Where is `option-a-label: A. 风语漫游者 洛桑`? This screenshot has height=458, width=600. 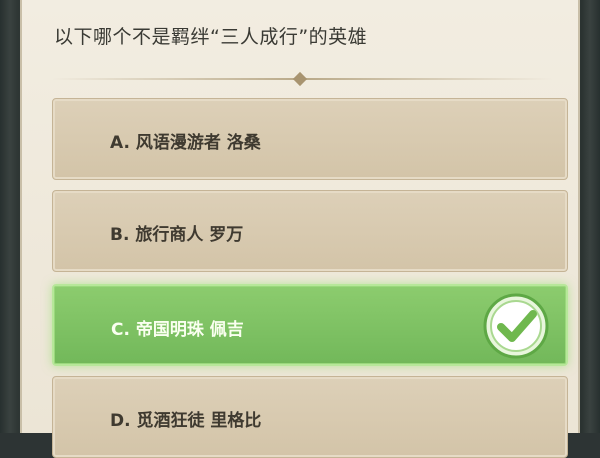 option-a-label: A. 风语漫游者 洛桑 is located at coordinates (185, 143).